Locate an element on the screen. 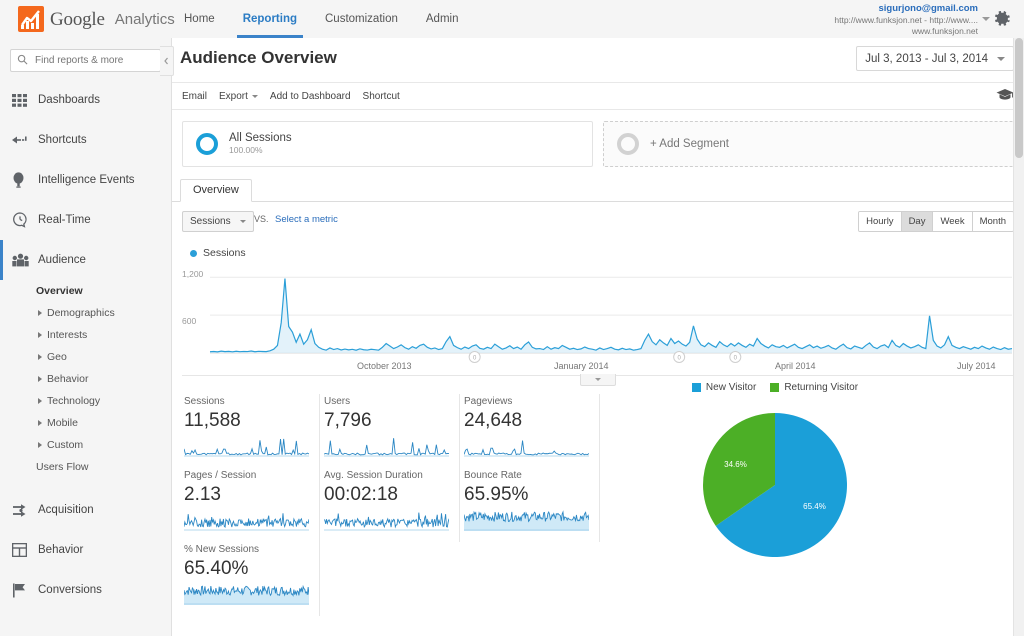 This screenshot has height=636, width=1024. sidebar-subitem-users-flow: Users Flow is located at coordinates (85, 467).